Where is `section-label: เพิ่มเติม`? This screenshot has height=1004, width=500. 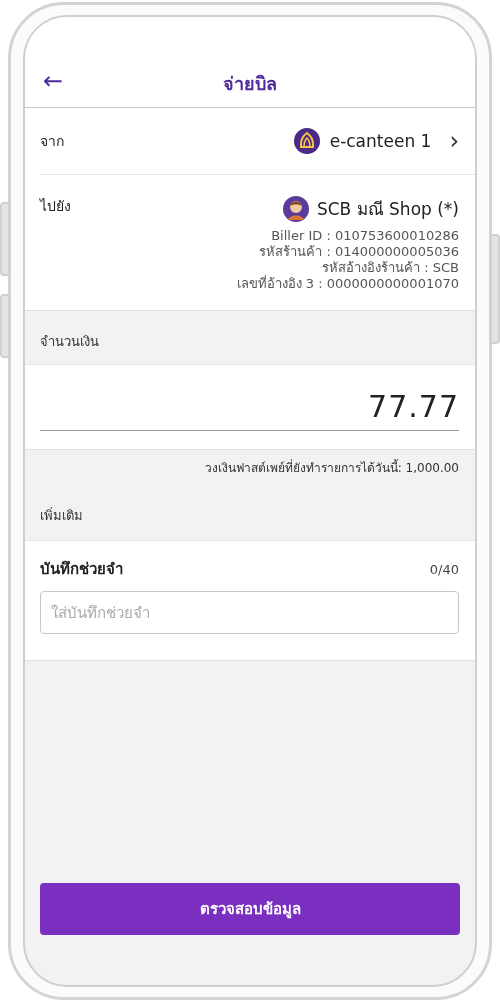
section-label: เพิ่มเติม is located at coordinates (61, 515).